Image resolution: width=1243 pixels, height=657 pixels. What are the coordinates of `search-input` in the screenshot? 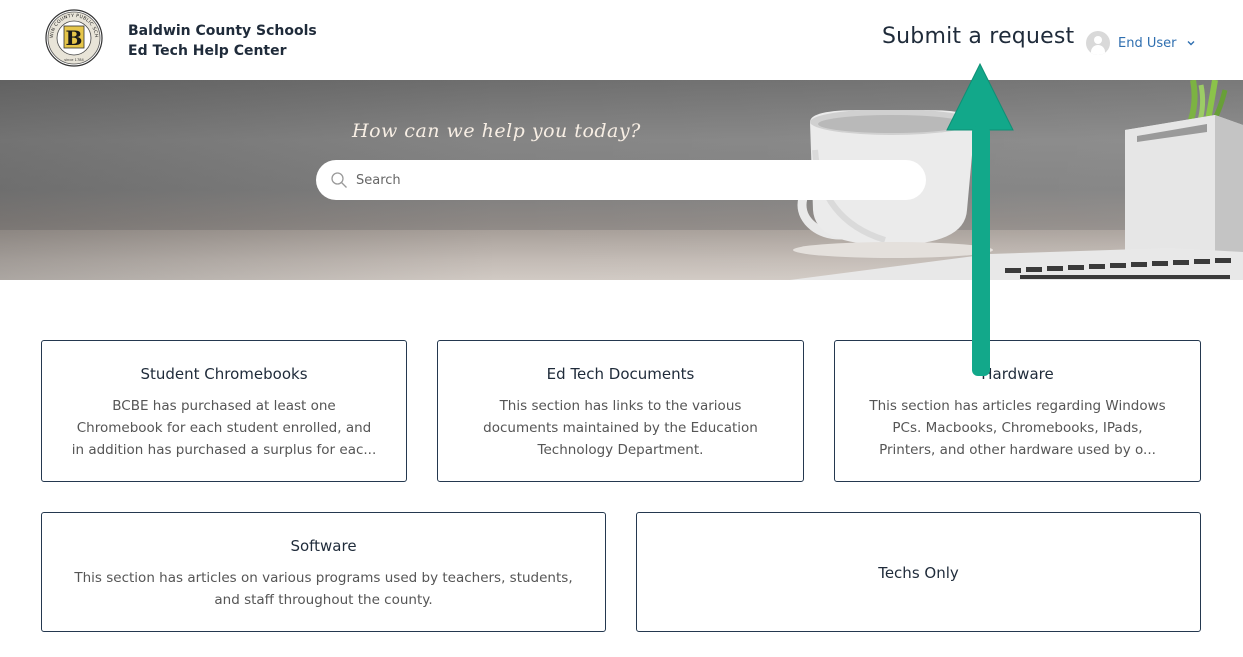 It's located at (626, 180).